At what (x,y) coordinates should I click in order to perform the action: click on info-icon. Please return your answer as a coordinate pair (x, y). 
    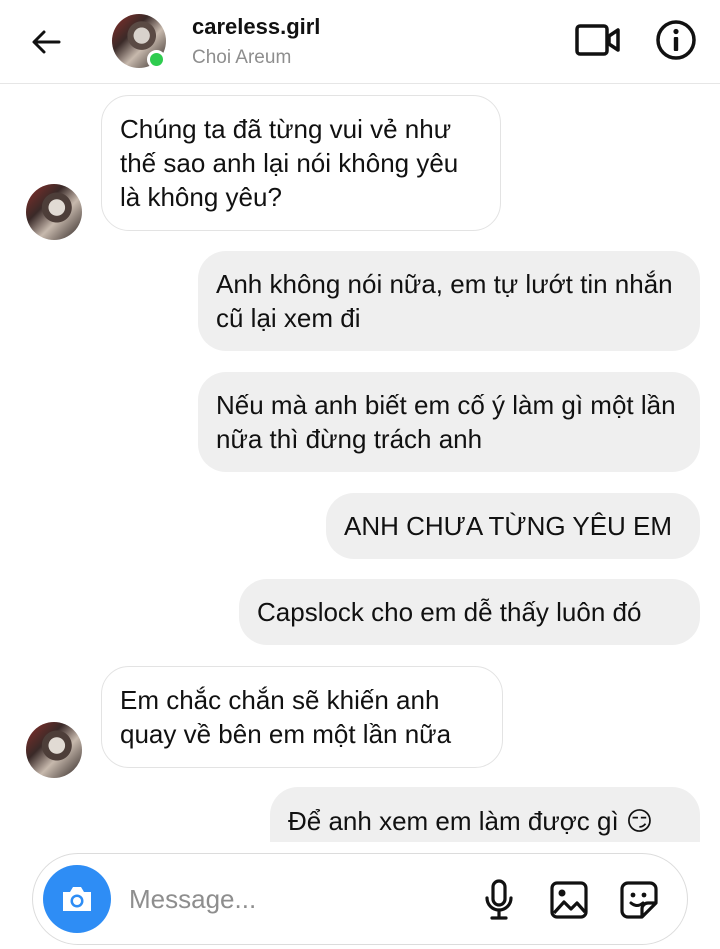
    Looking at the image, I should click on (676, 40).